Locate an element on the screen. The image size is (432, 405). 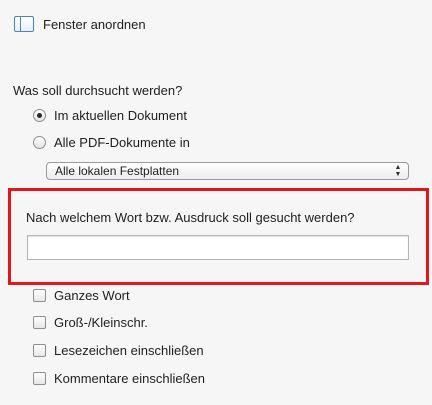
search-scope-title: Was soll durchsucht werden? is located at coordinates (98, 90).